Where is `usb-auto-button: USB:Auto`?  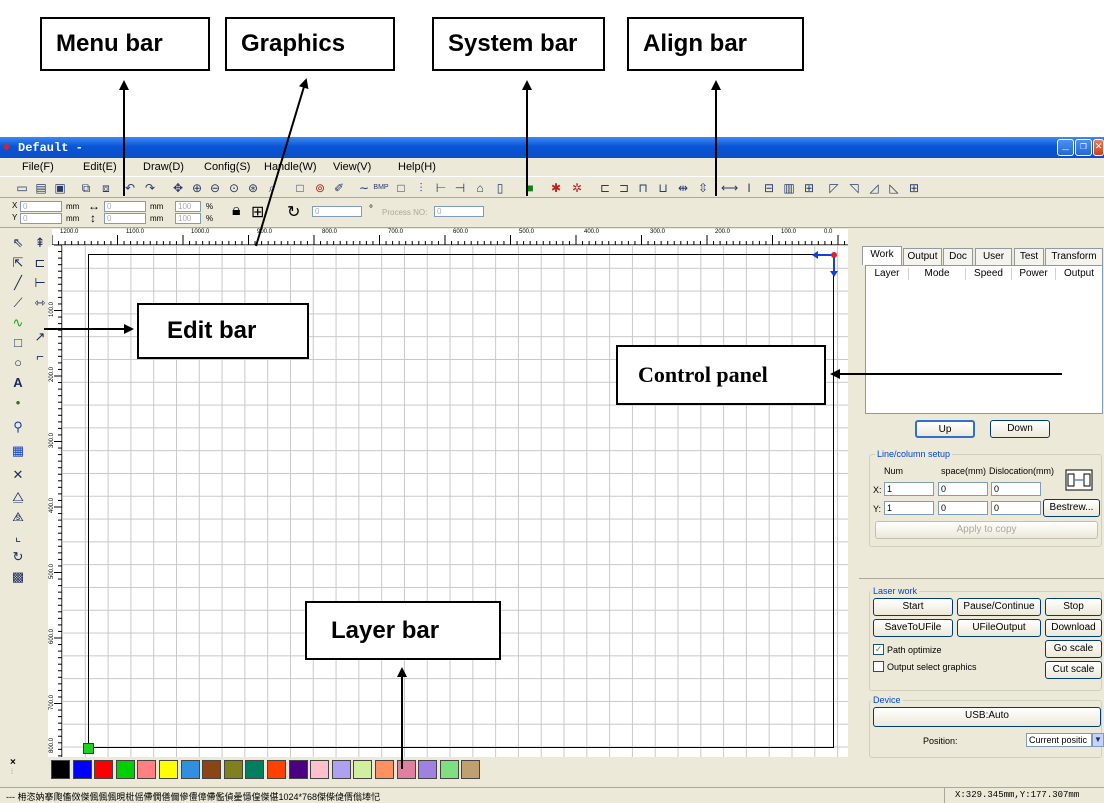 usb-auto-button: USB:Auto is located at coordinates (987, 717).